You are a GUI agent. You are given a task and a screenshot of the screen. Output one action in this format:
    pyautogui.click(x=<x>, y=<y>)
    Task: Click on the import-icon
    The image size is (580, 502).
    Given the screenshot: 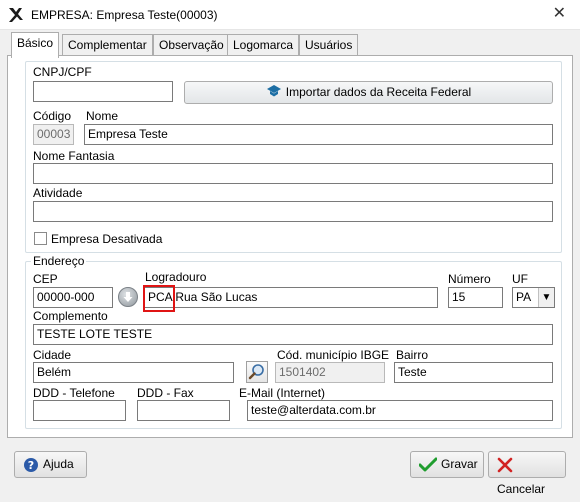 What is the action you would take?
    pyautogui.click(x=273, y=91)
    